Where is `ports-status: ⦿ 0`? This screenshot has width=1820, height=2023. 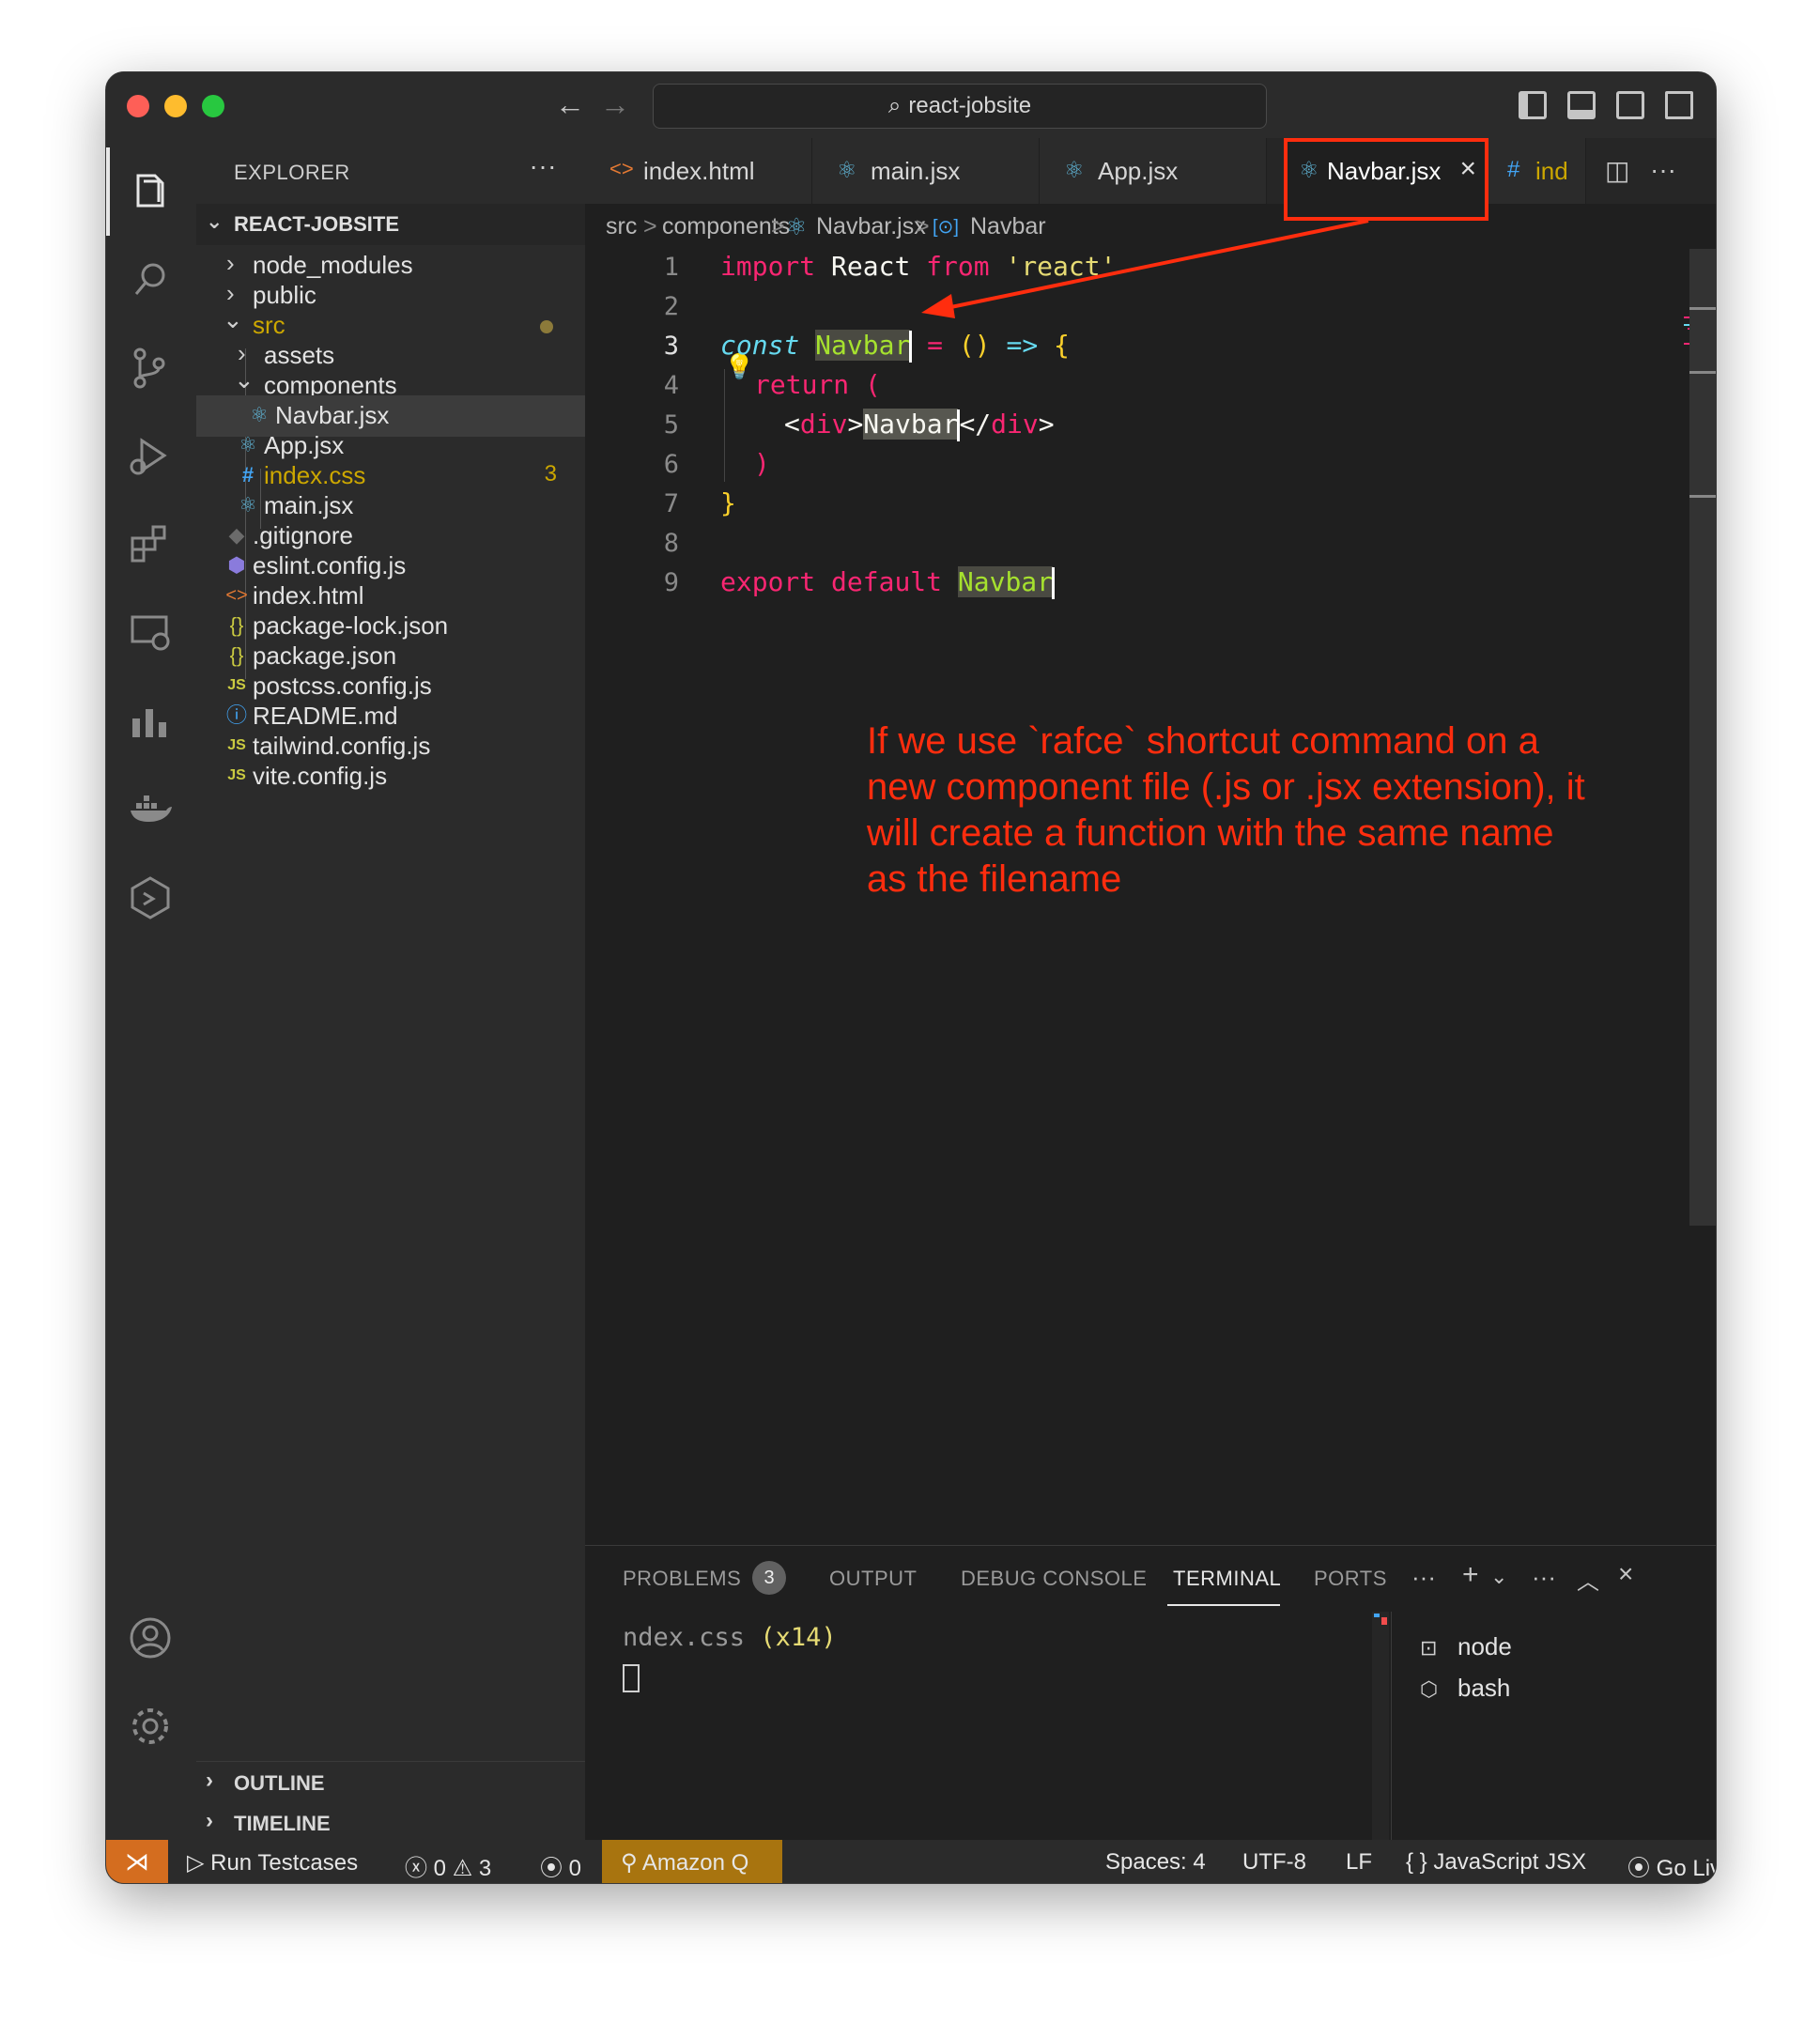 ports-status: ⦿ 0 is located at coordinates (560, 1865).